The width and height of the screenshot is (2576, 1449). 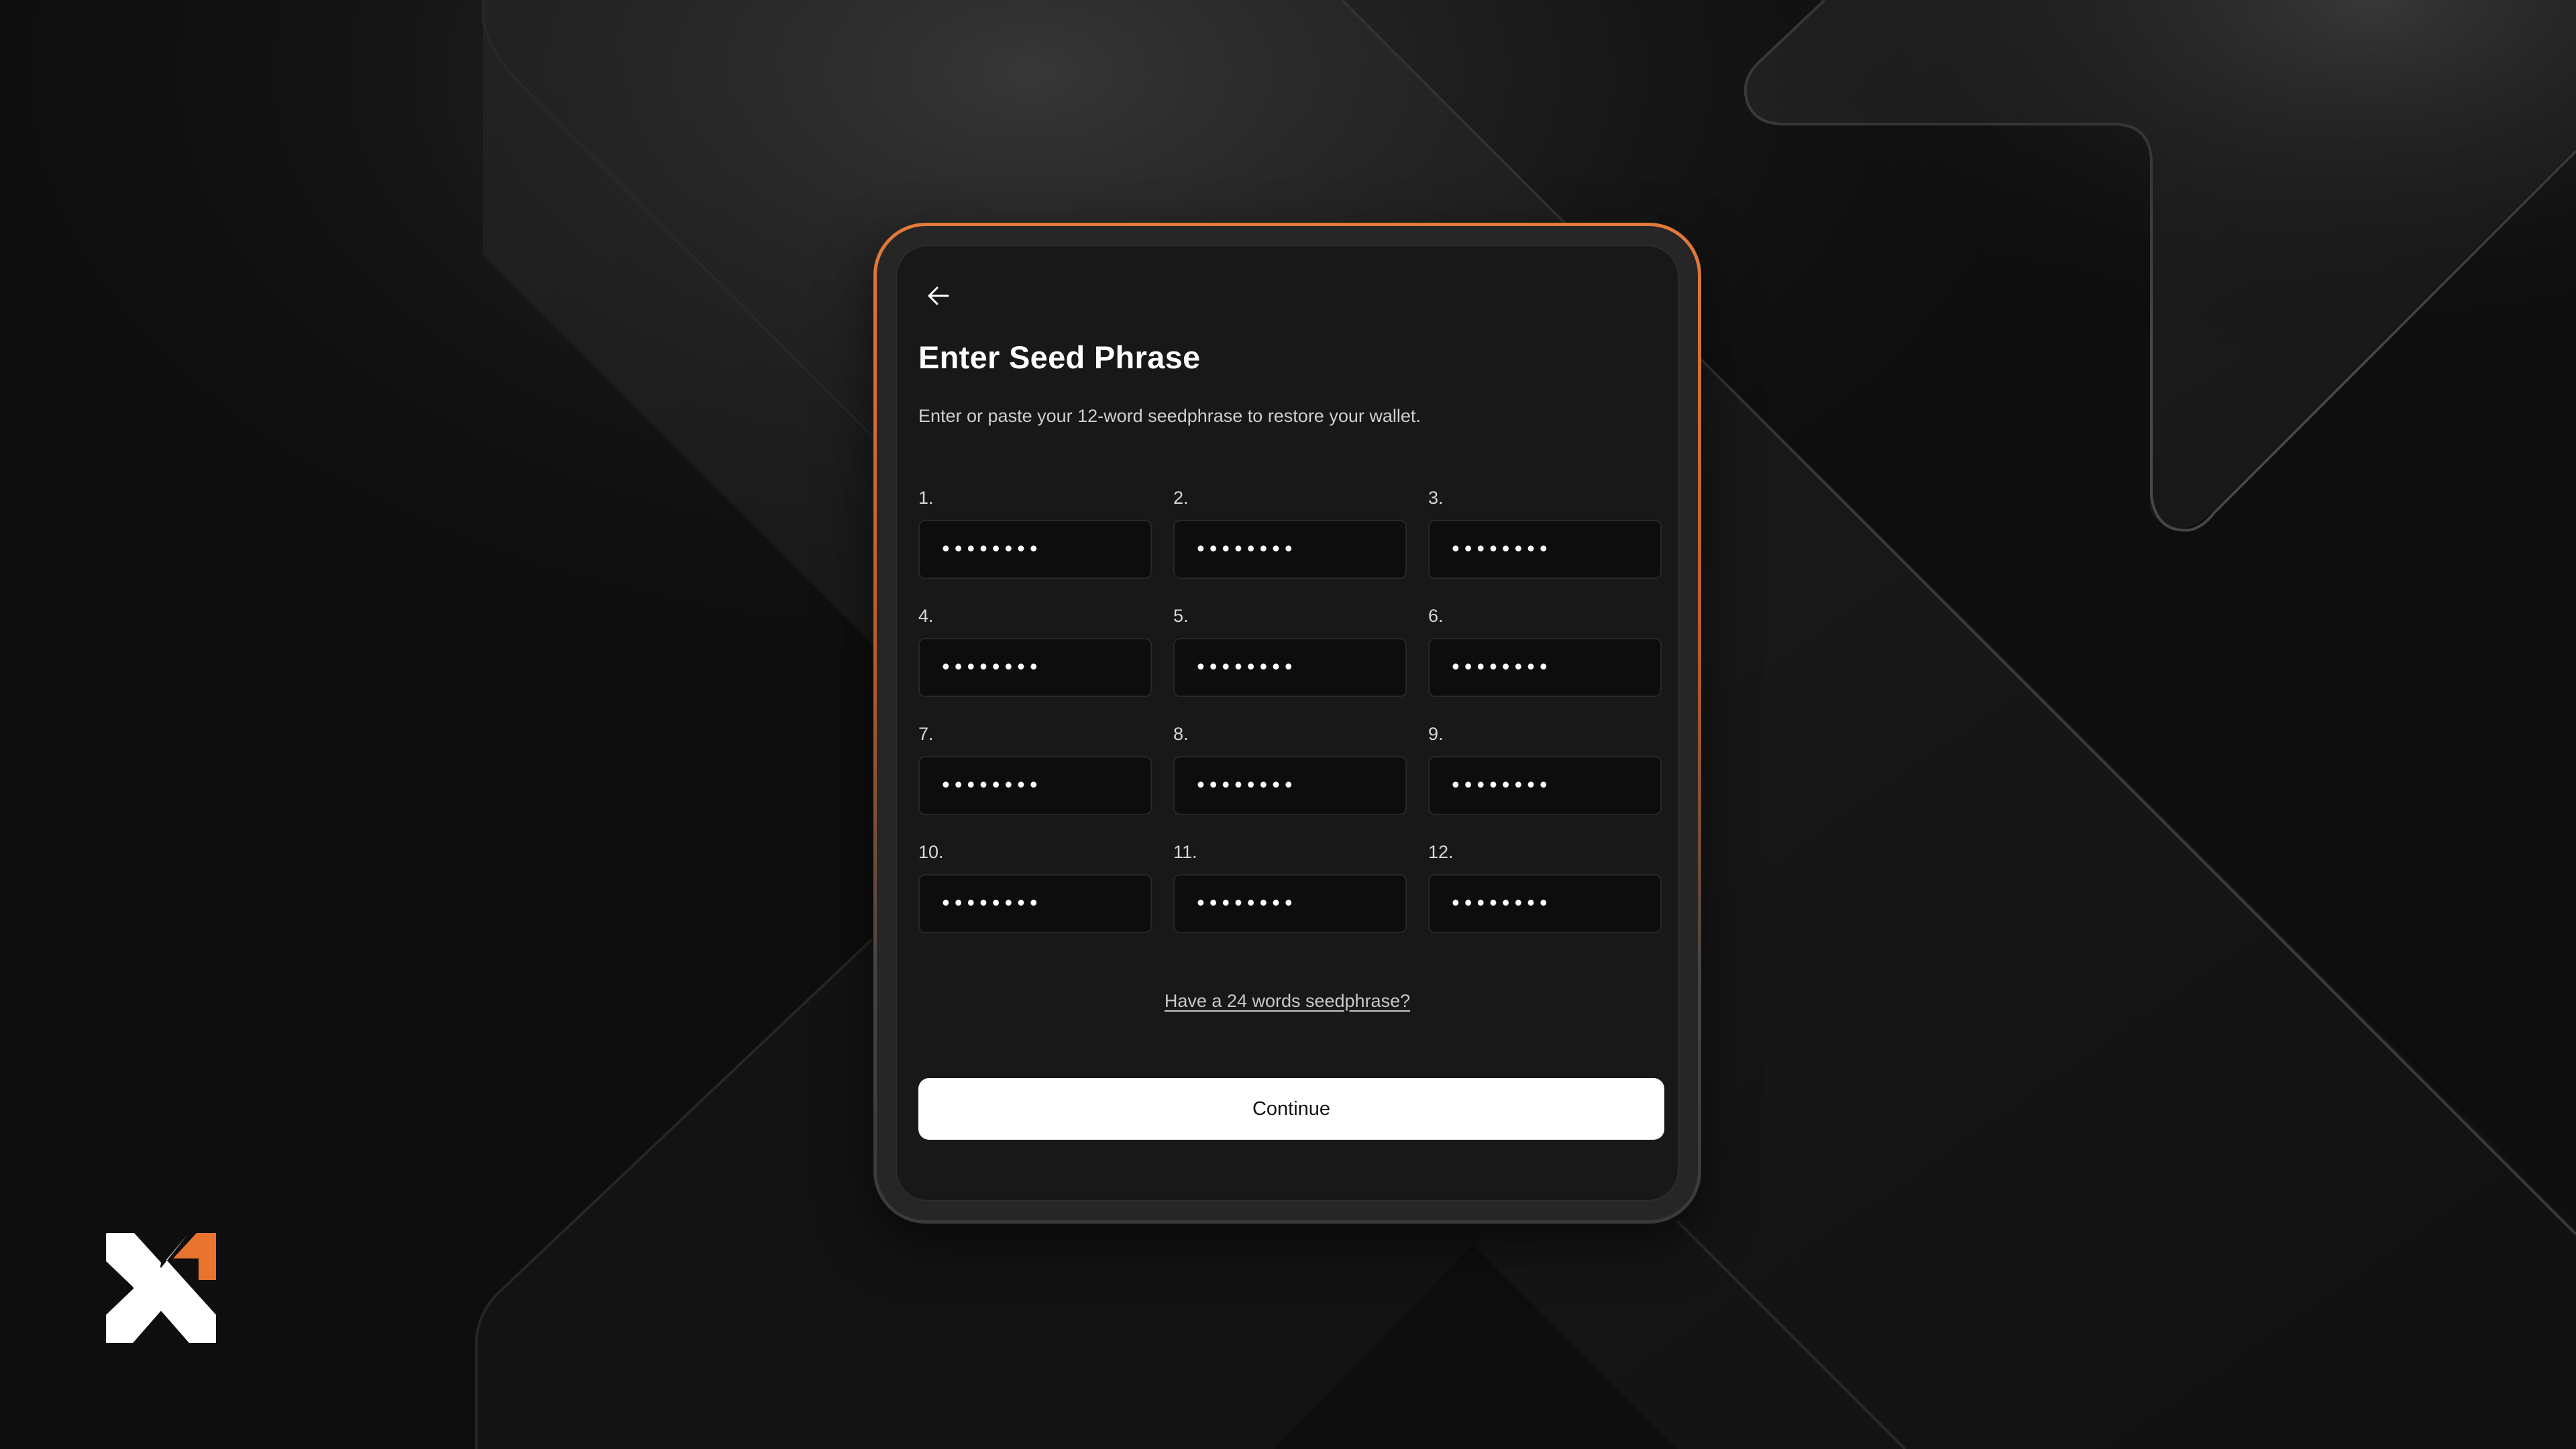 What do you see at coordinates (1441, 852) in the screenshot?
I see `seed-word-label: 12.` at bounding box center [1441, 852].